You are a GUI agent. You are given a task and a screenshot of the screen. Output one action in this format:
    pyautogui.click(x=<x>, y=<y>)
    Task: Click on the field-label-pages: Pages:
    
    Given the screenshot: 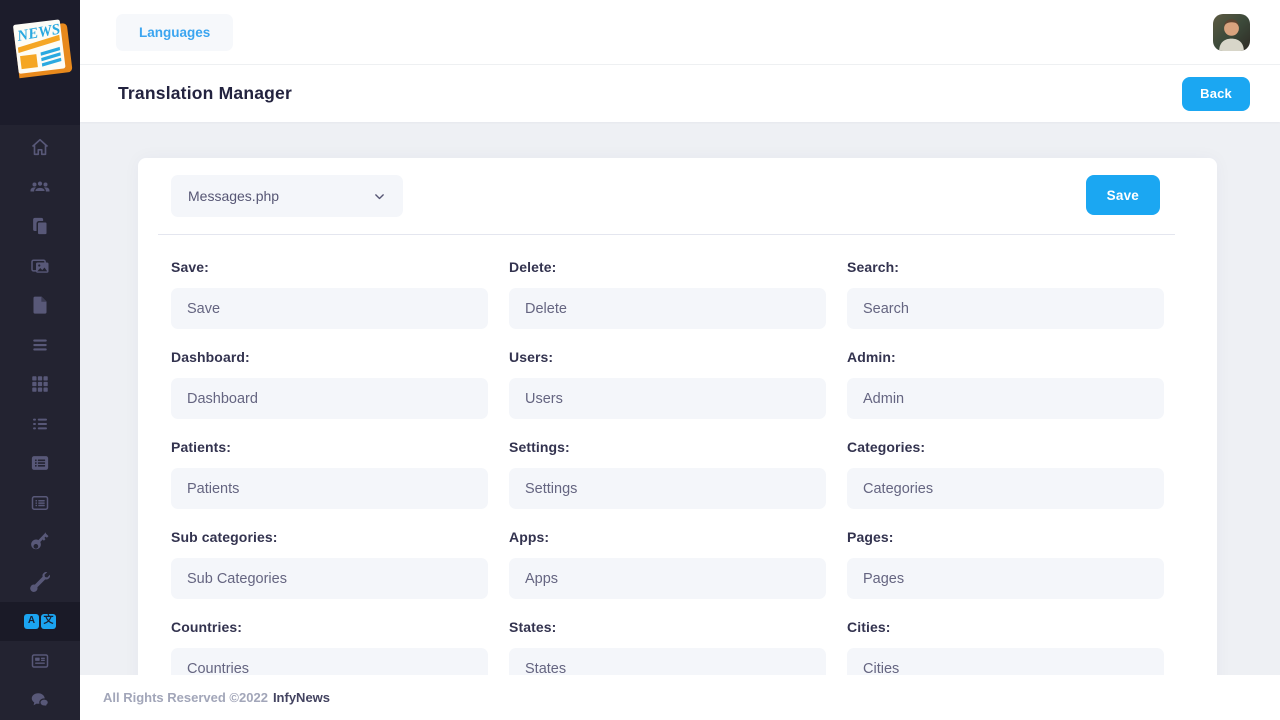 What is the action you would take?
    pyautogui.click(x=870, y=537)
    